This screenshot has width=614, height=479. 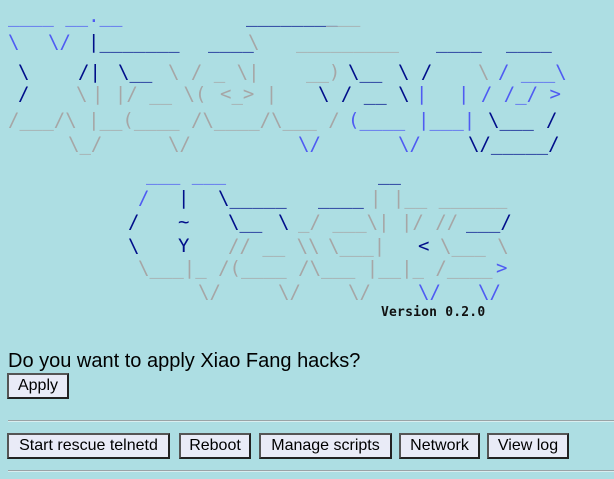 What do you see at coordinates (174, 120) in the screenshot?
I see `svg-text:/___/\ |__(____ /\____/\___: /___/\ |__(____ /\____/\___ /` at bounding box center [174, 120].